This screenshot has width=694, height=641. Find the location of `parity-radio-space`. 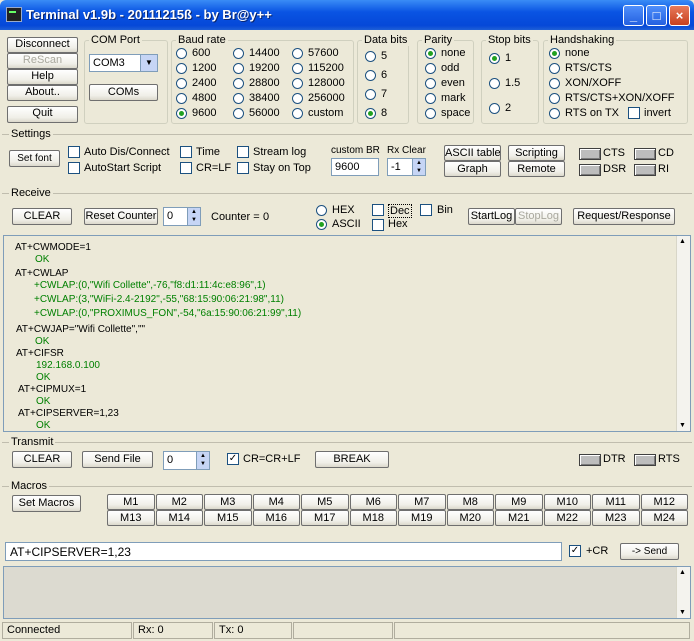

parity-radio-space is located at coordinates (430, 113).